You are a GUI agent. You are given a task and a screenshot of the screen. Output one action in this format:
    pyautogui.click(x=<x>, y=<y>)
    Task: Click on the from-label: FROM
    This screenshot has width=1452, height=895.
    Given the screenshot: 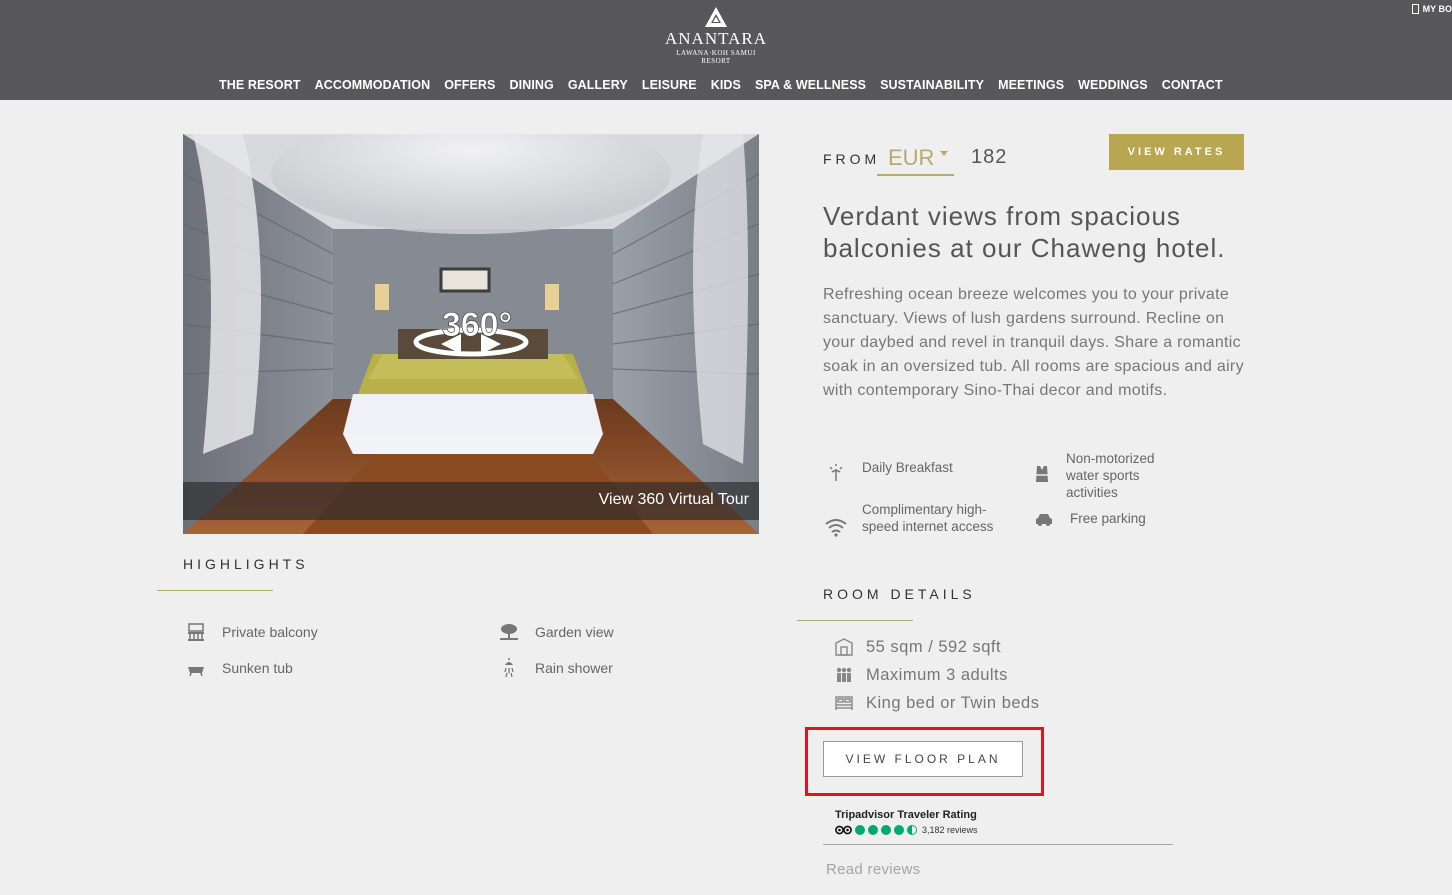 What is the action you would take?
    pyautogui.click(x=852, y=159)
    